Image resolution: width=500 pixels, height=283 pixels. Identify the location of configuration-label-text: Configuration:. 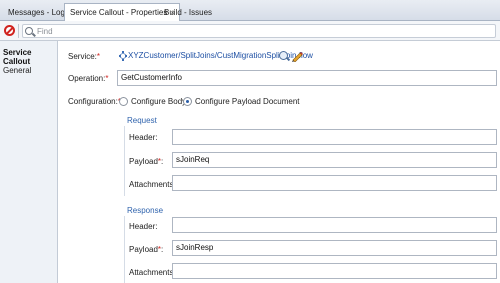
(93, 101).